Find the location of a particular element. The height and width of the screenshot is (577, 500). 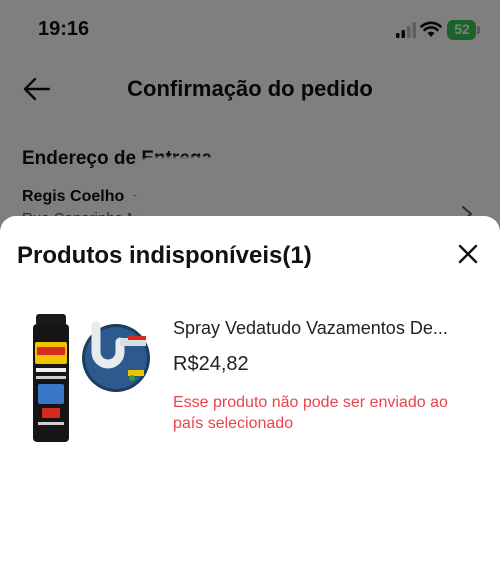

product-price: R$24,82 is located at coordinates (211, 364).